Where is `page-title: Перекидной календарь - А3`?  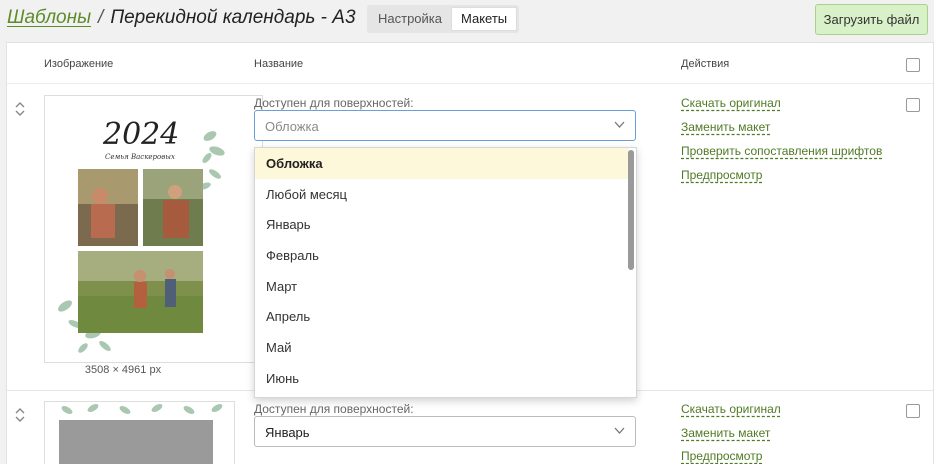 page-title: Перекидной календарь - А3 is located at coordinates (233, 17).